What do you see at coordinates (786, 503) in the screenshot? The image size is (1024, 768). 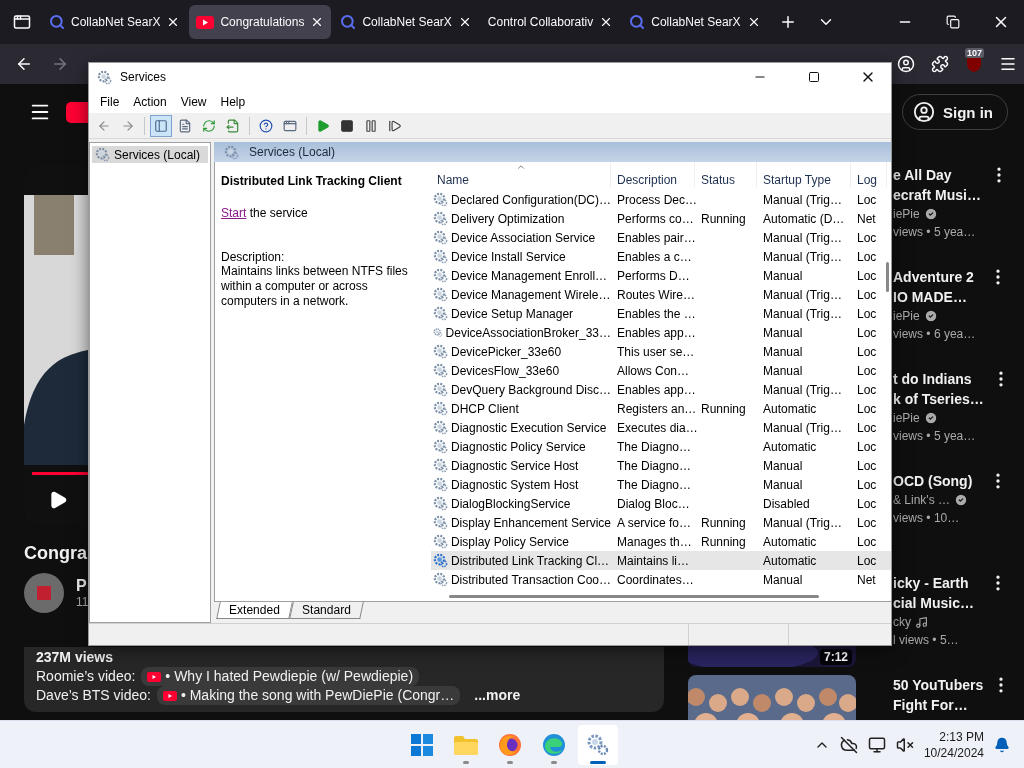 I see `table-cell: Disabled` at bounding box center [786, 503].